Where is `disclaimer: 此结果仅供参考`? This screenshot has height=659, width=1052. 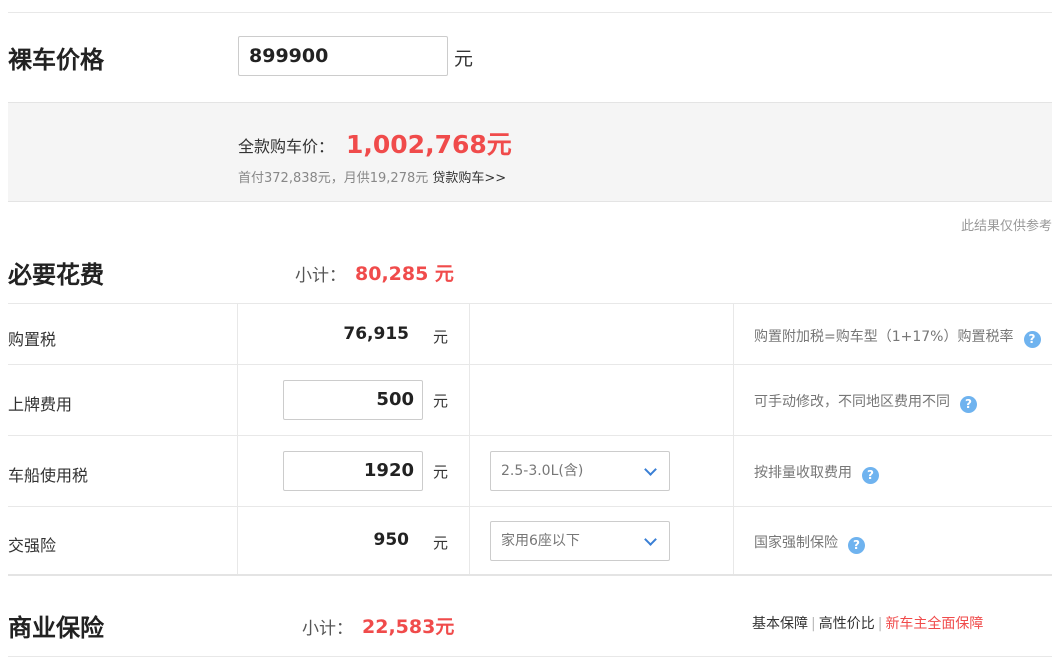
disclaimer: 此结果仅供参考 is located at coordinates (1006, 226).